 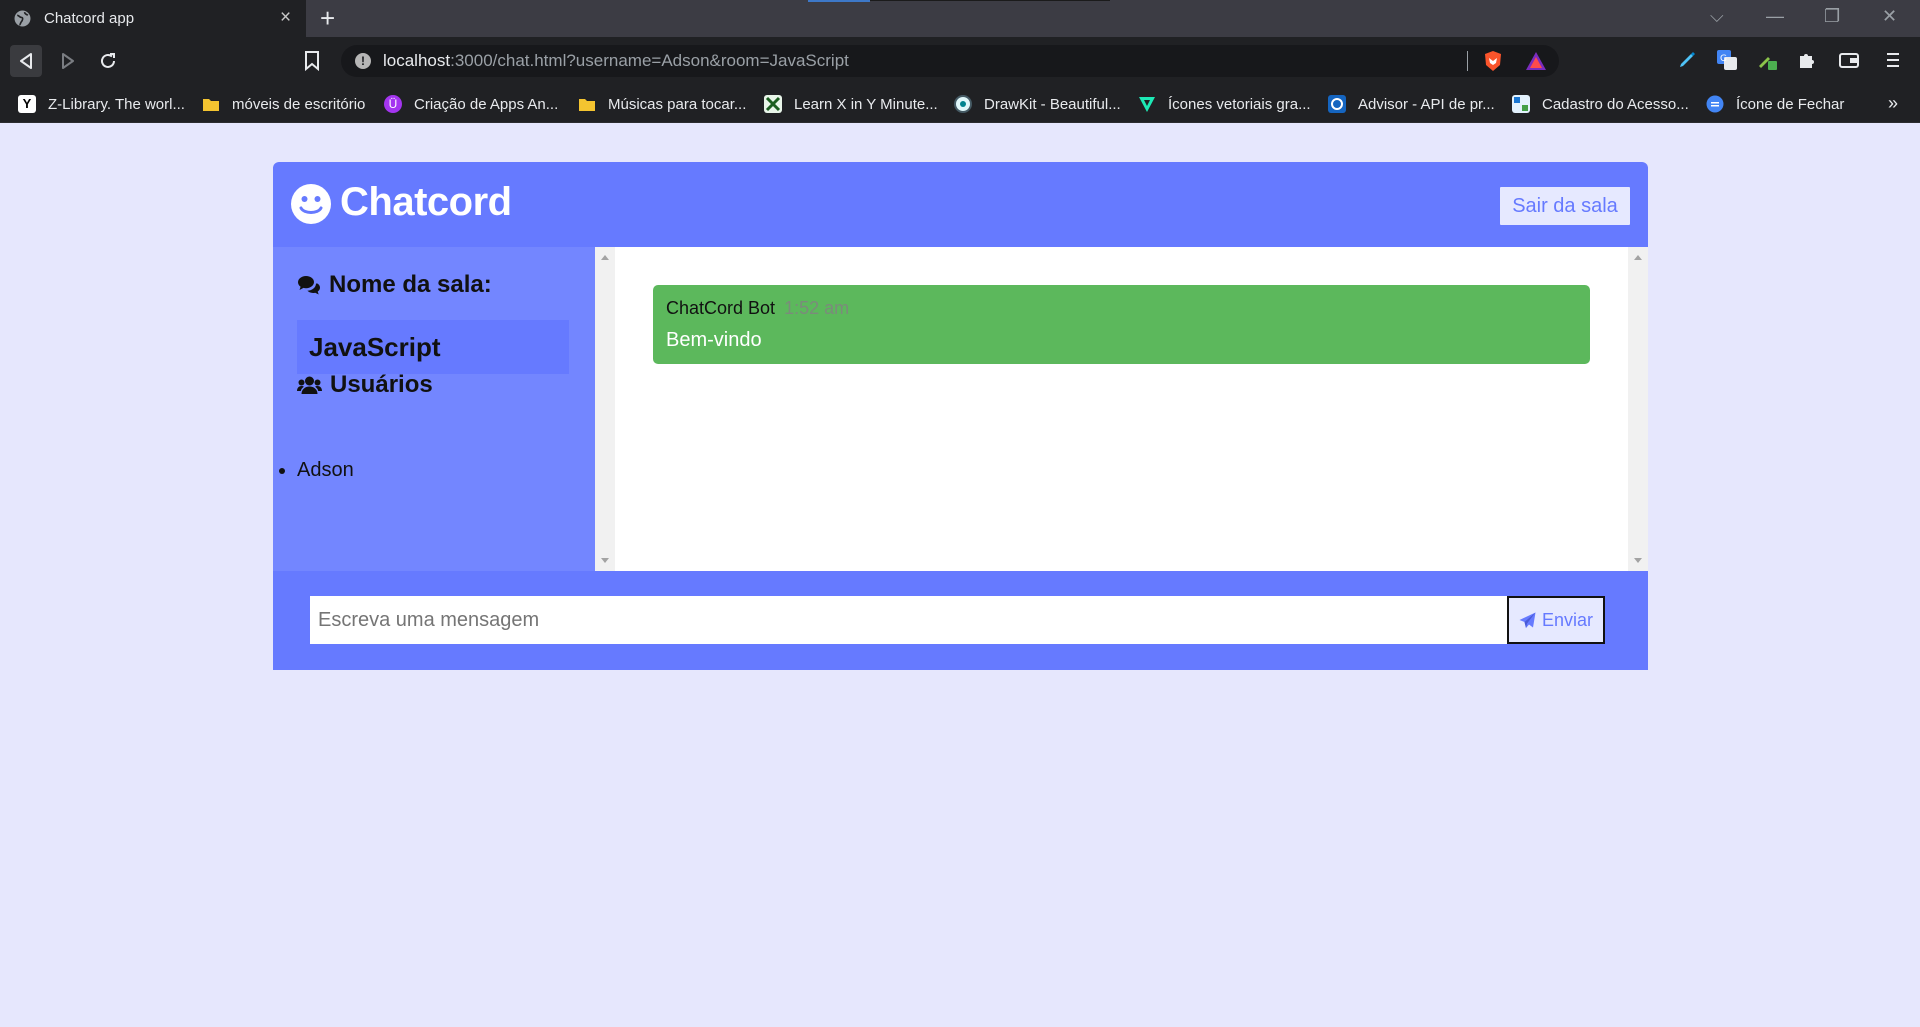 What do you see at coordinates (714, 340) in the screenshot?
I see `message-text: Bem-vindo` at bounding box center [714, 340].